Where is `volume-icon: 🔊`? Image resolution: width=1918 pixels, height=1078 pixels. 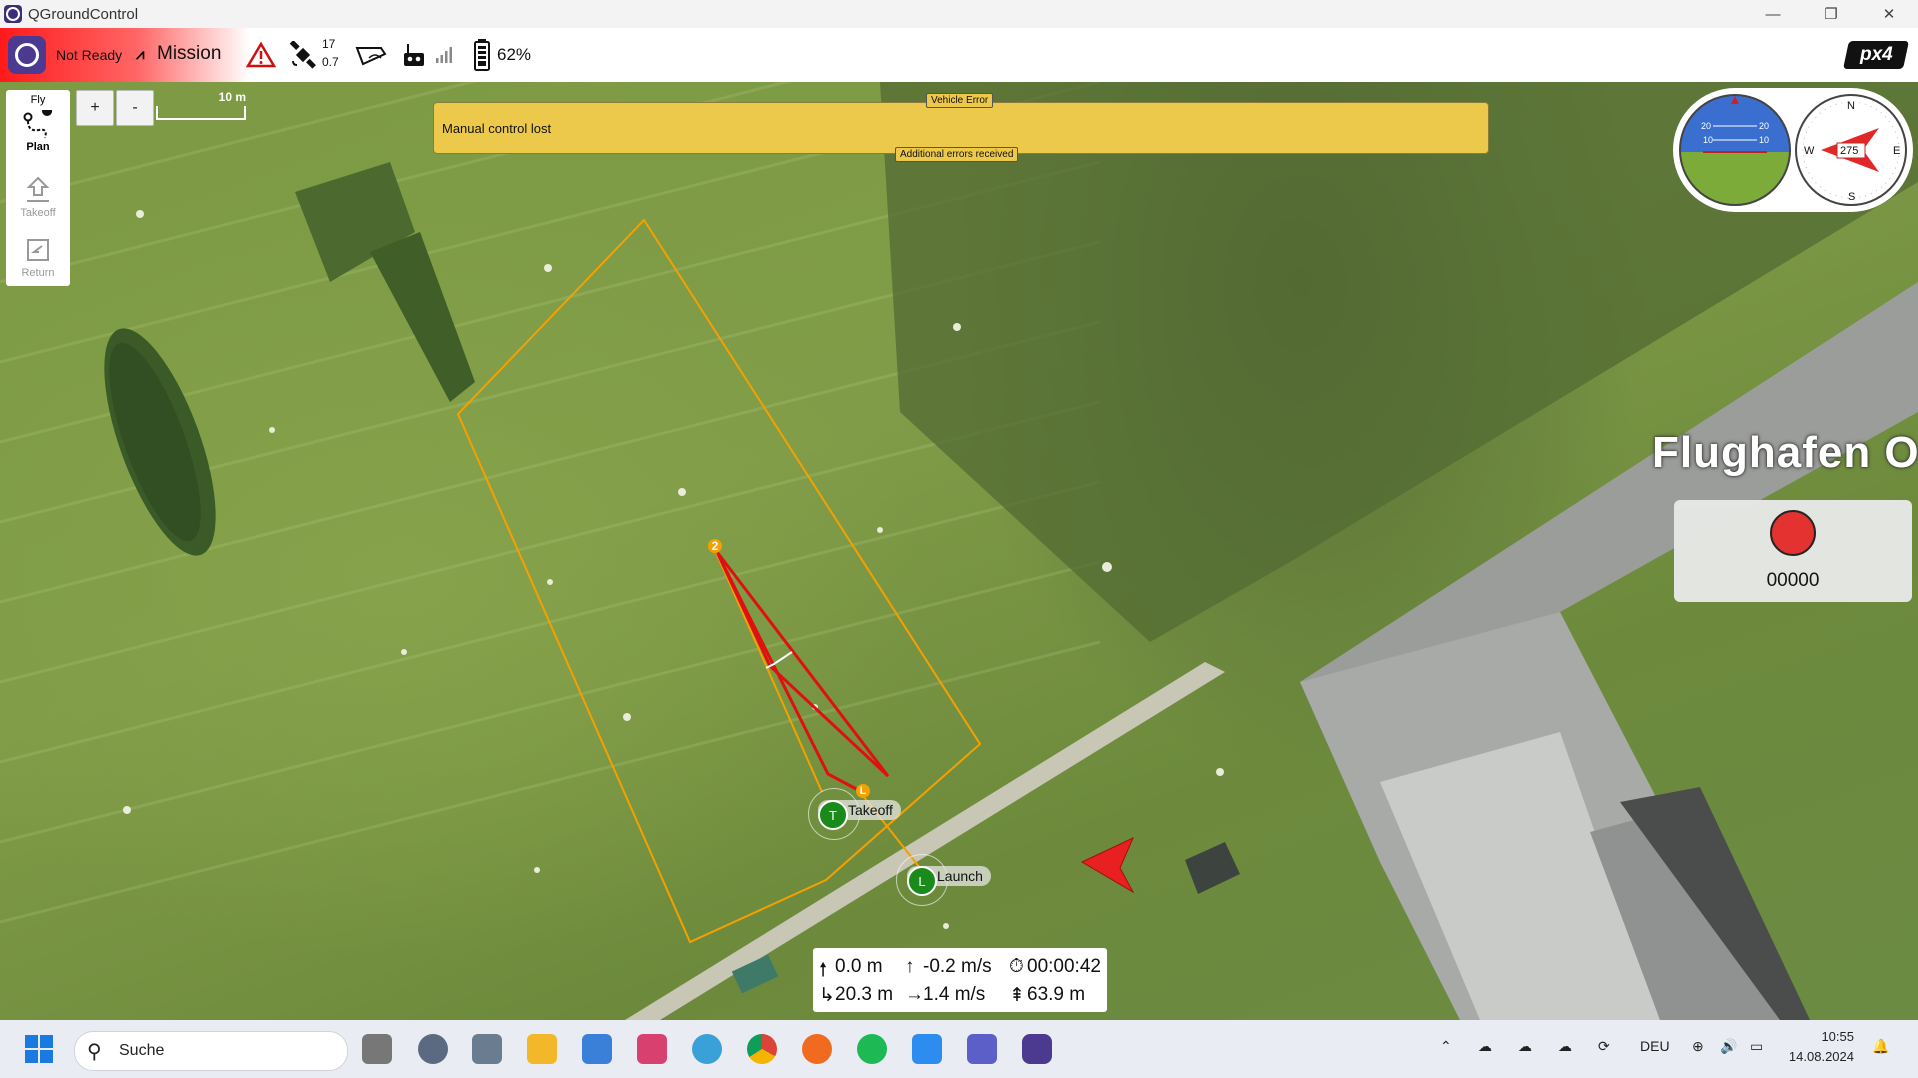
volume-icon: 🔊 is located at coordinates (1728, 1046).